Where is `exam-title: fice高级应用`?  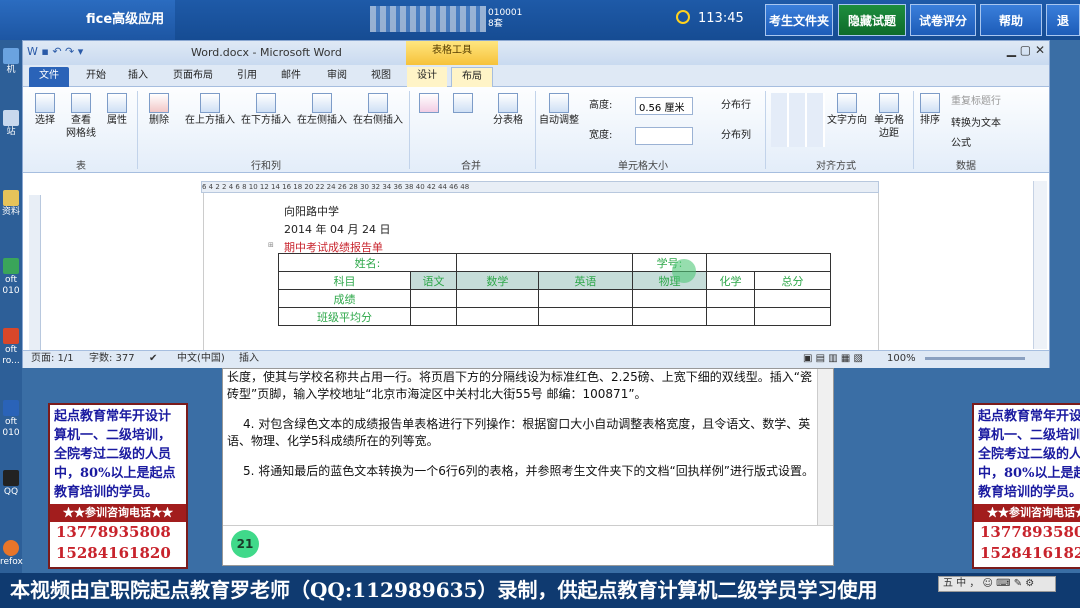 exam-title: fice高级应用 is located at coordinates (87, 20).